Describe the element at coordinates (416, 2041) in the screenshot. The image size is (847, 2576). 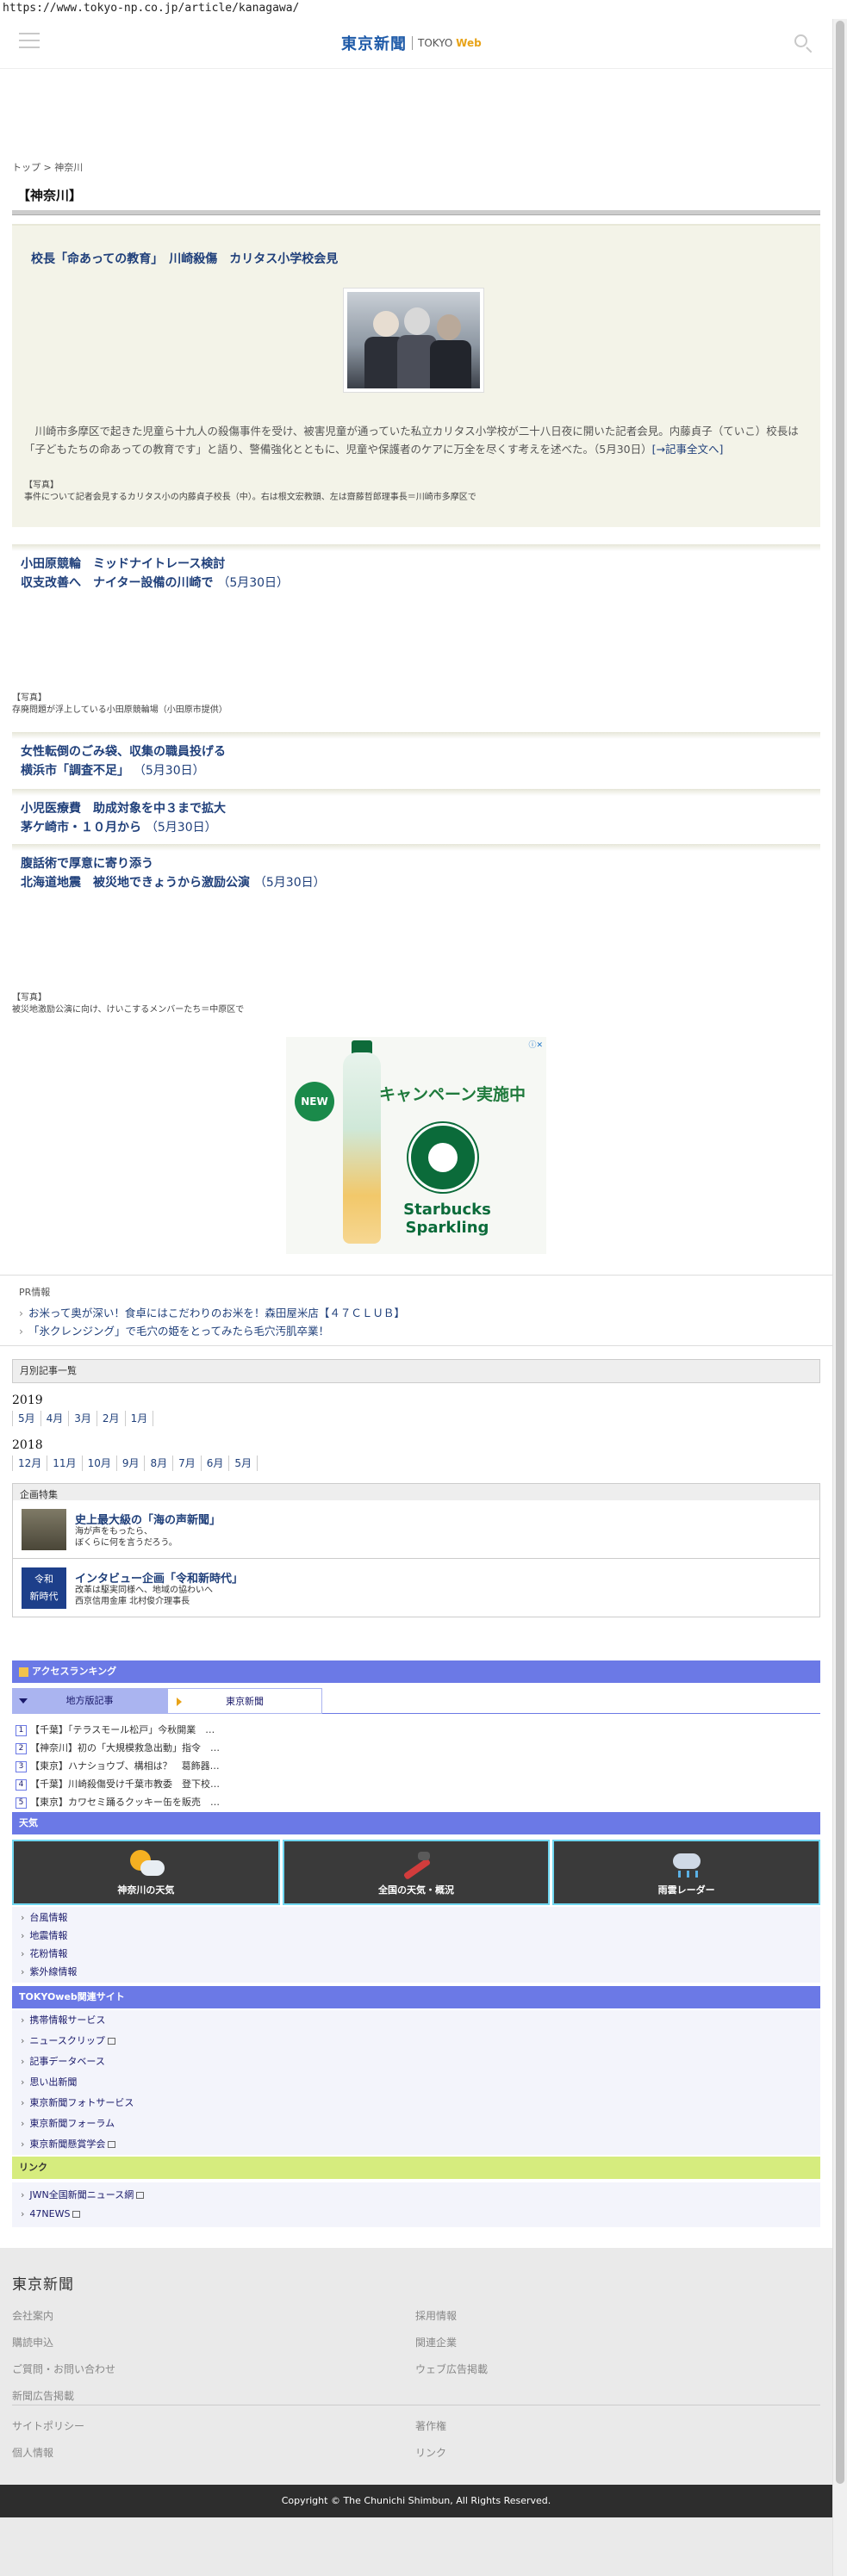
I see `related-link: ニュースクリップ` at that location.